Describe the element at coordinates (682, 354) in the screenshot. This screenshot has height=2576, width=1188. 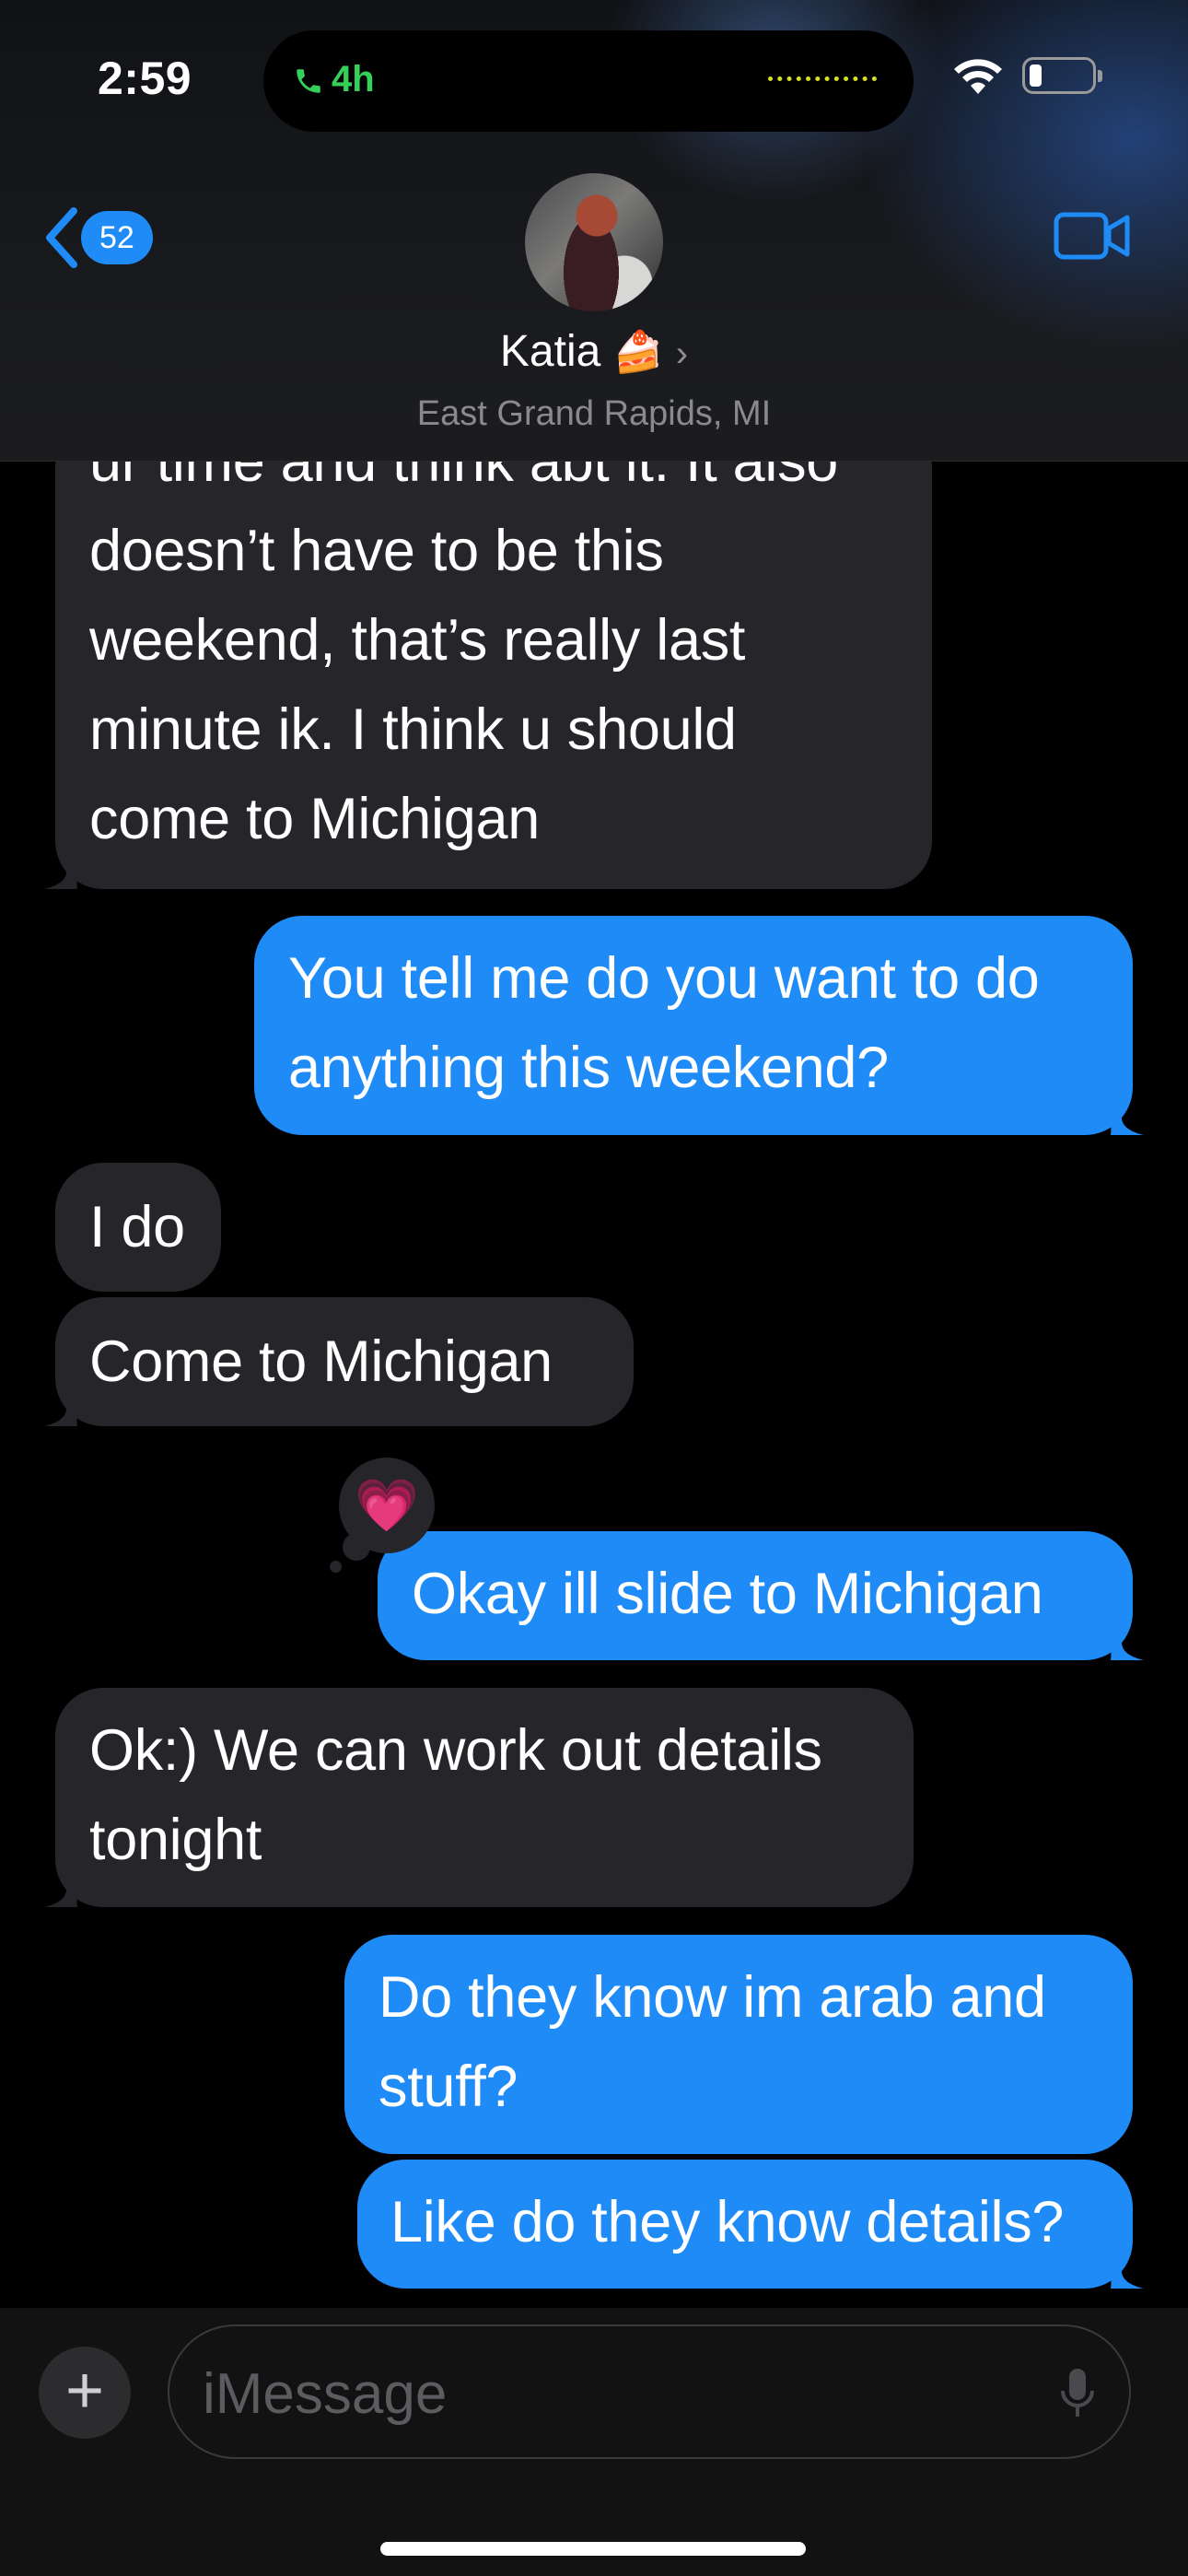
I see `chevron-right-icon: ›` at that location.